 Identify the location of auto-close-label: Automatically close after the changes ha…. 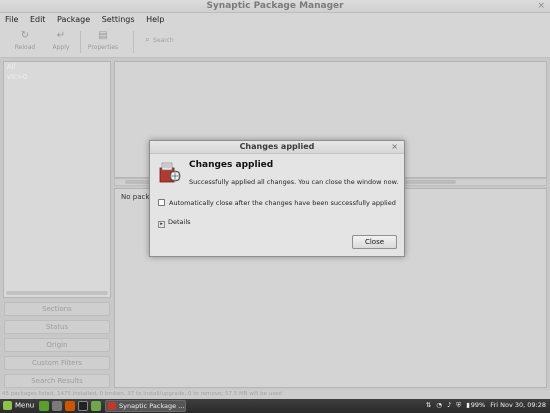
(282, 203).